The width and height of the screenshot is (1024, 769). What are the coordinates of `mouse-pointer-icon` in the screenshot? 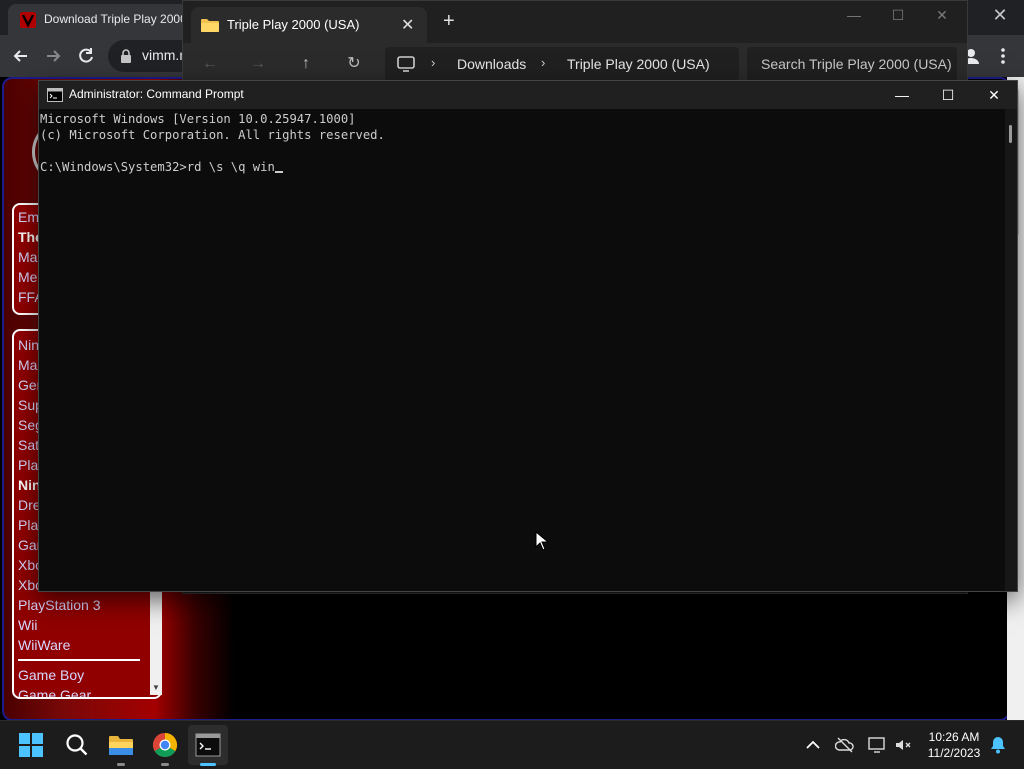 It's located at (542, 541).